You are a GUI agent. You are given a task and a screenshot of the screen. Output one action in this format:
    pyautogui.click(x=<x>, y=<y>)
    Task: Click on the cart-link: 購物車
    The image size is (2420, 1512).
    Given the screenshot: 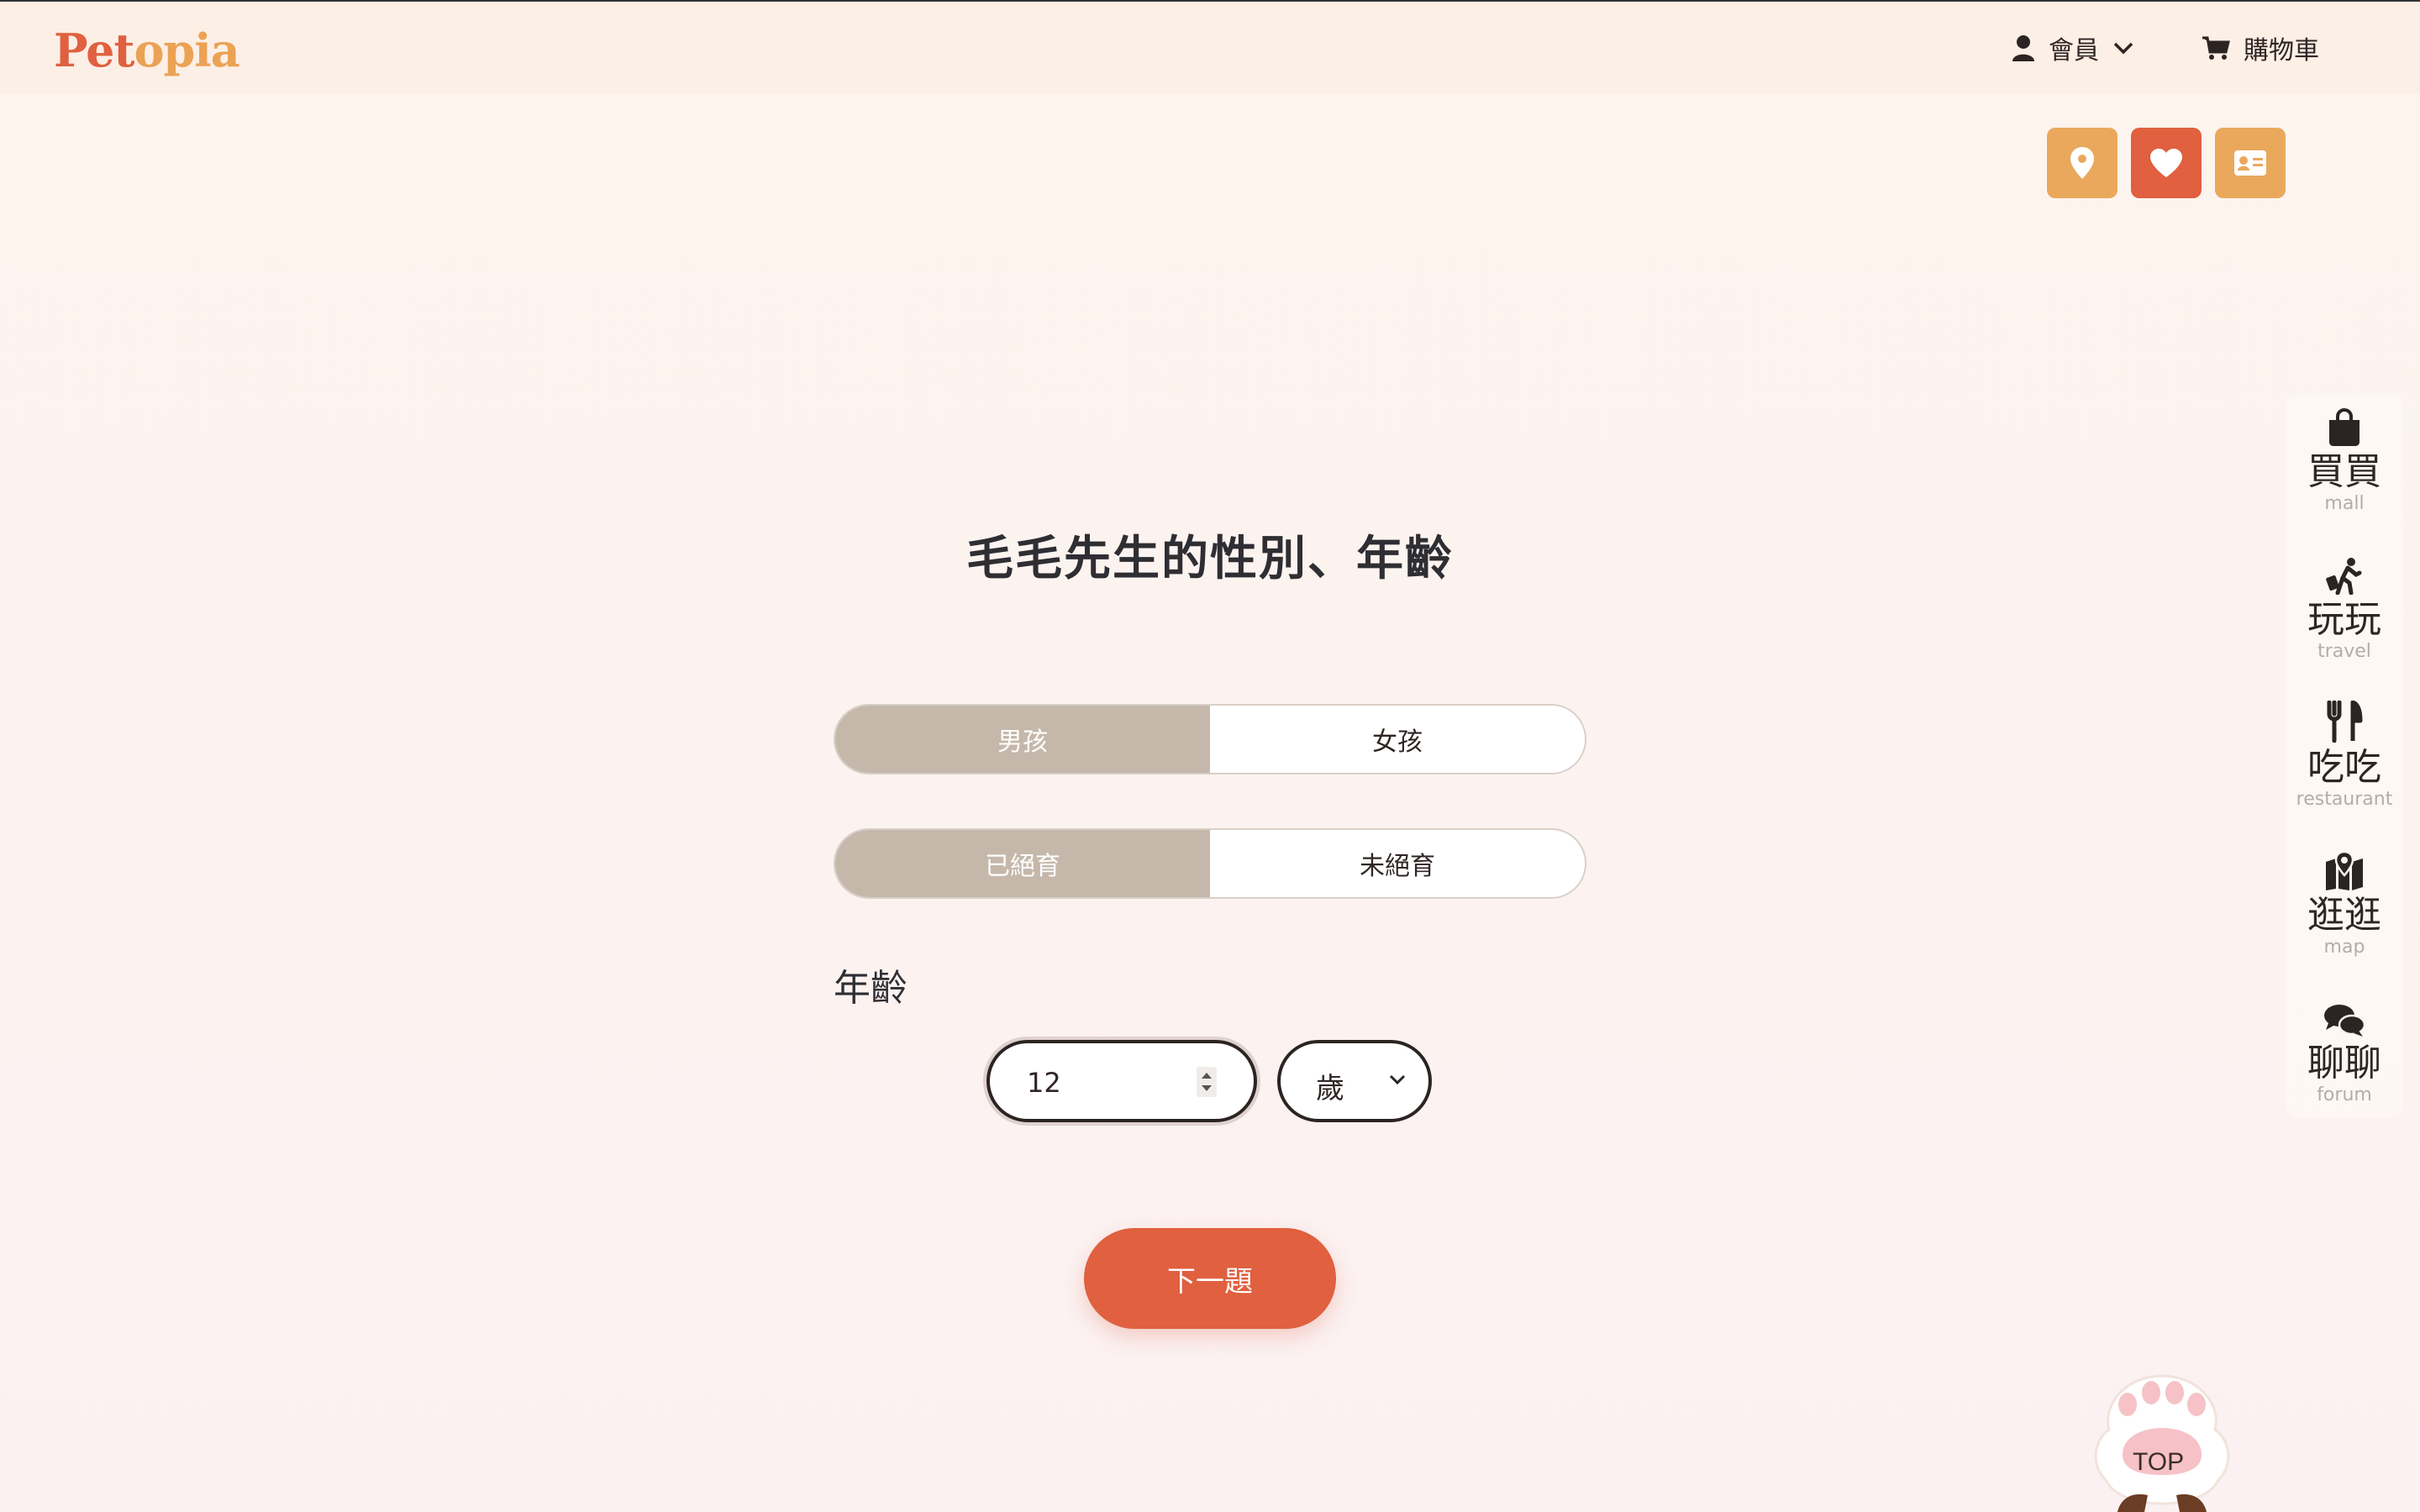 What is the action you would take?
    pyautogui.click(x=2261, y=48)
    